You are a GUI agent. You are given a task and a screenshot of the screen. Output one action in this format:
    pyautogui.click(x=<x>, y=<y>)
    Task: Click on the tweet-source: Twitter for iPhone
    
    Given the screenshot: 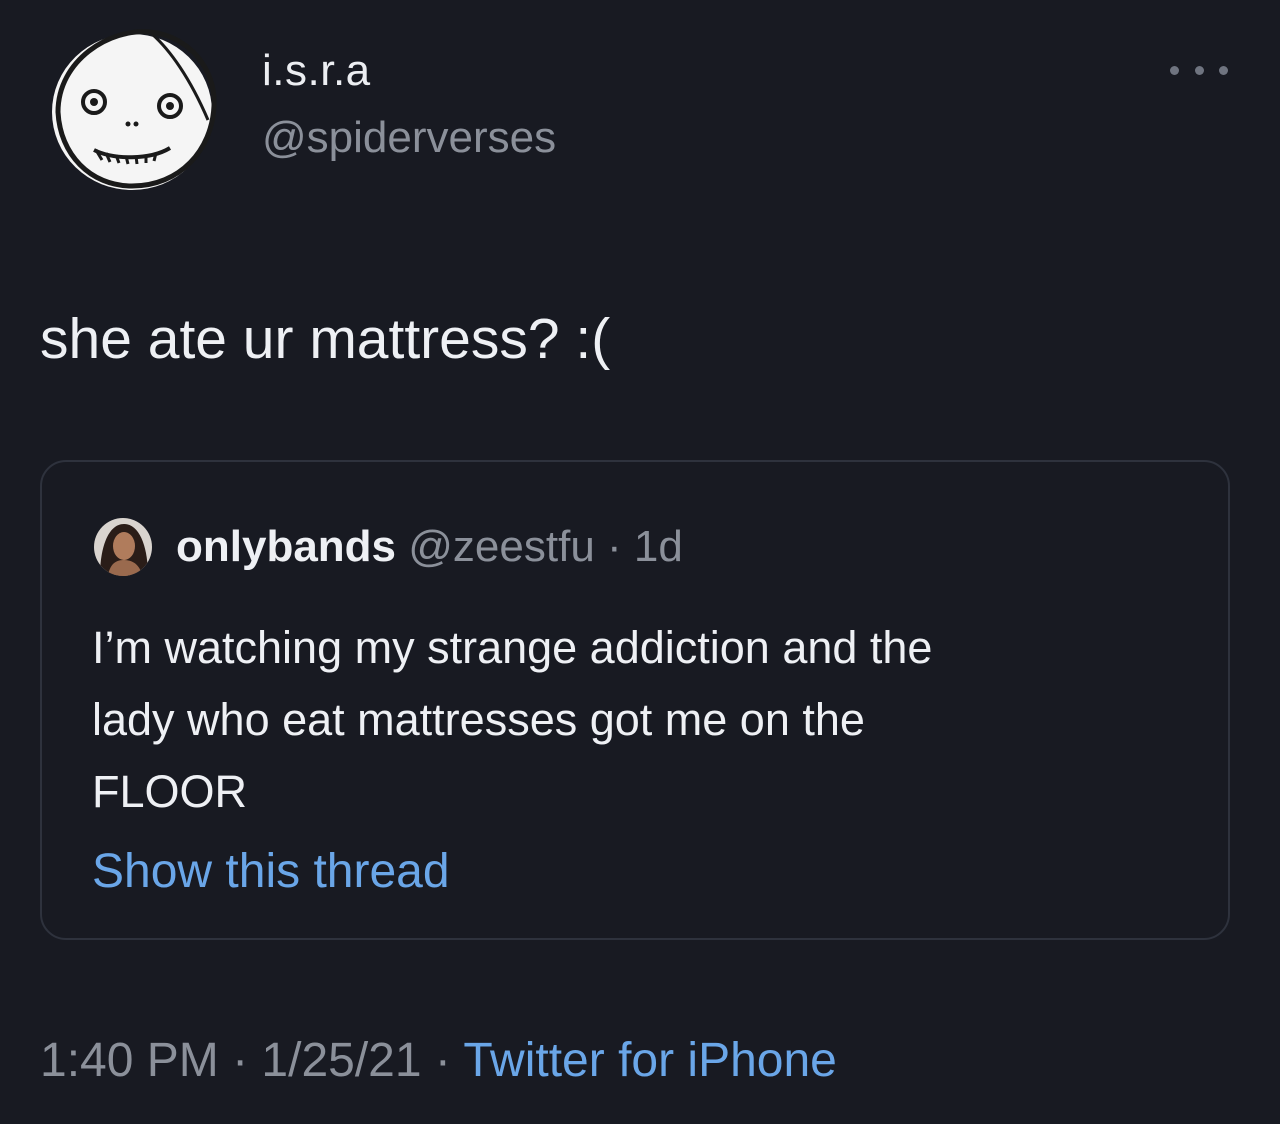 What is the action you would take?
    pyautogui.click(x=650, y=1060)
    